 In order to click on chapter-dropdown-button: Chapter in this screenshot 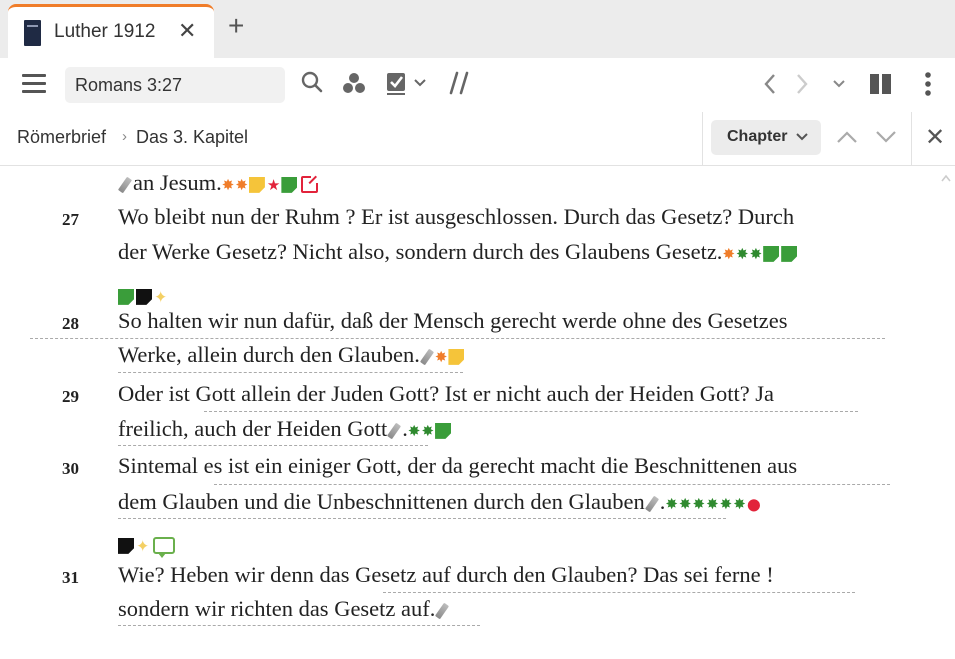, I will do `click(766, 137)`.